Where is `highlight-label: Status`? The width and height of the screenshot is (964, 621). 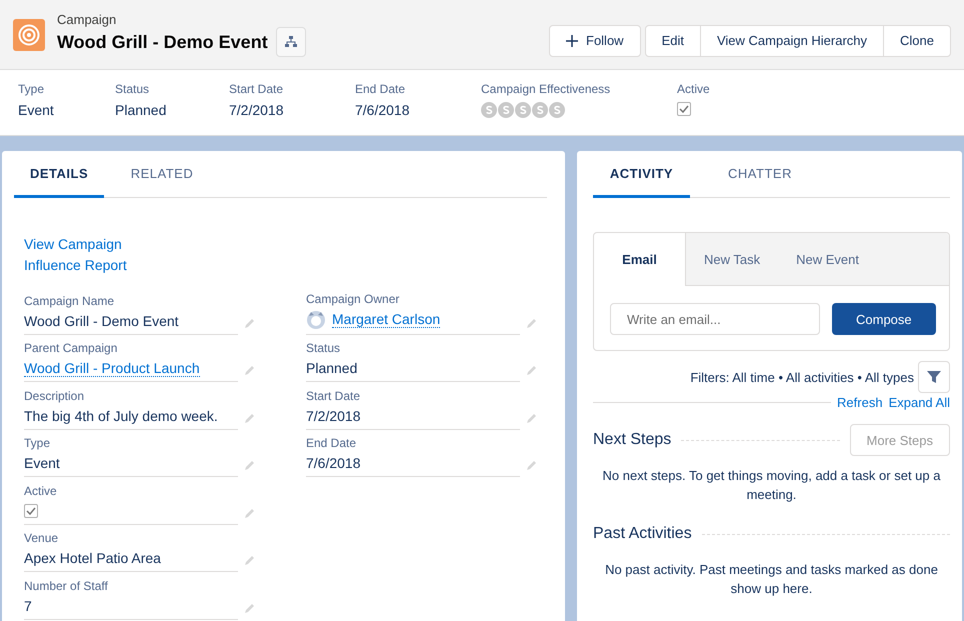
highlight-label: Status is located at coordinates (132, 89).